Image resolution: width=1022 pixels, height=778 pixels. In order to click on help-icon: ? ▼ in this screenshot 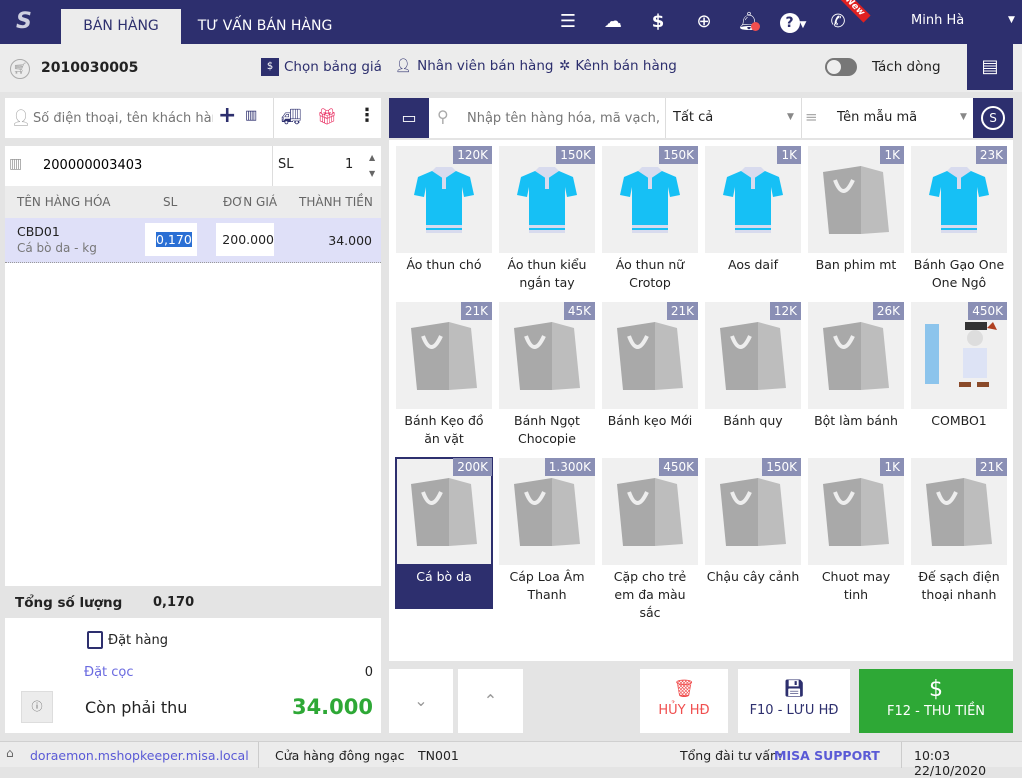, I will do `click(793, 22)`.